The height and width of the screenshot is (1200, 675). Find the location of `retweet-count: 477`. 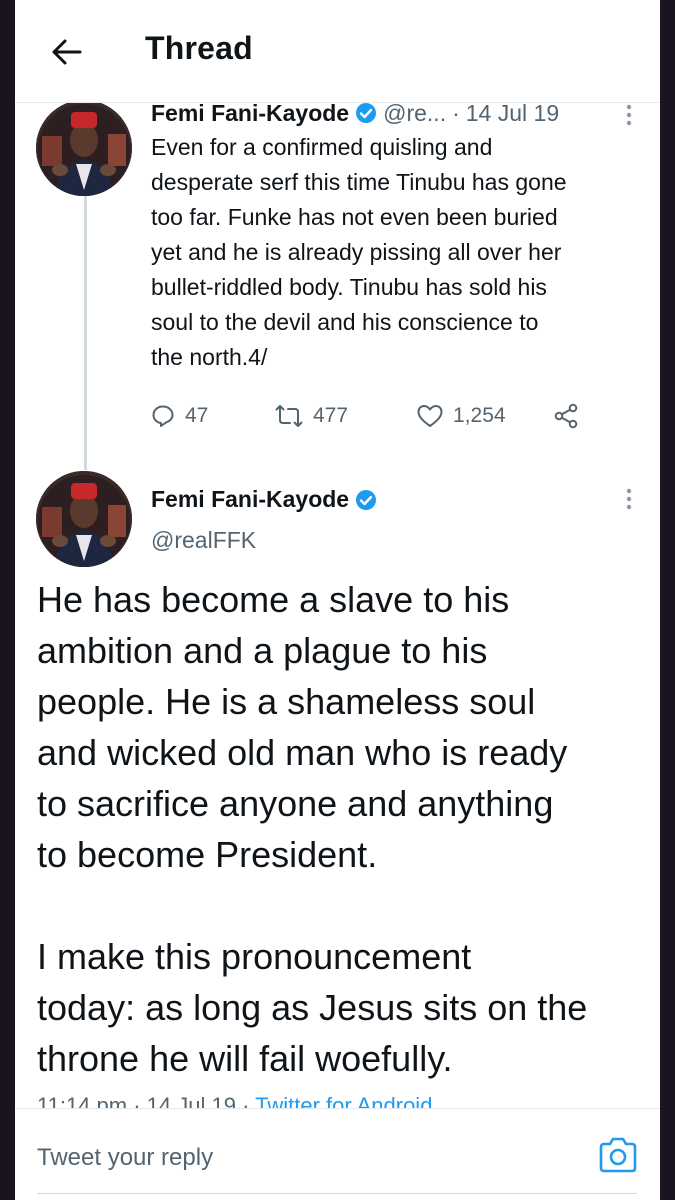

retweet-count: 477 is located at coordinates (331, 415).